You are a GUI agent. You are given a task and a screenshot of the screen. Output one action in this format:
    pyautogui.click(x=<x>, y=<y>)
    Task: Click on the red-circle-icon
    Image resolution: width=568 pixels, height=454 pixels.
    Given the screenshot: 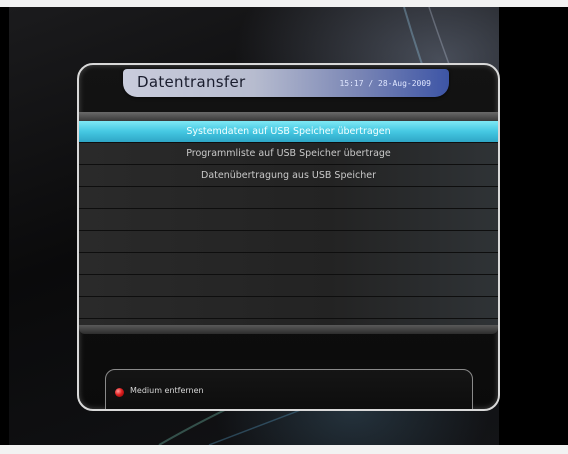 What is the action you would take?
    pyautogui.click(x=119, y=392)
    